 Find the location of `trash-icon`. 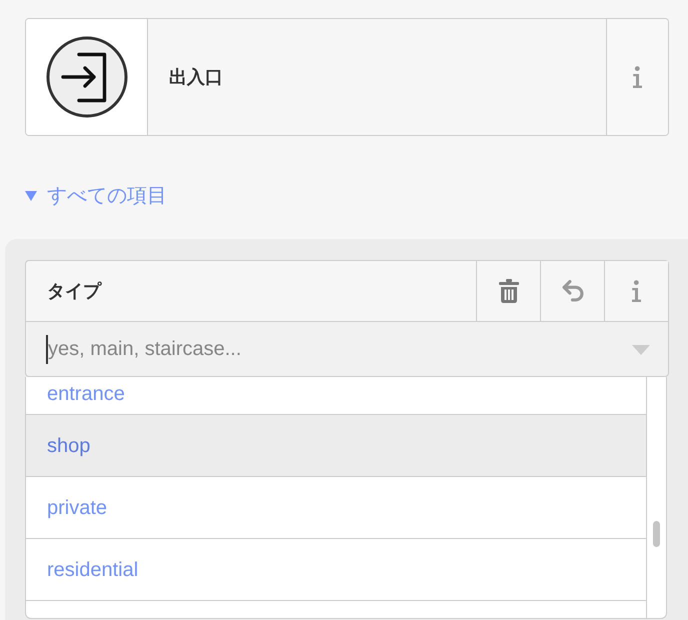

trash-icon is located at coordinates (509, 291).